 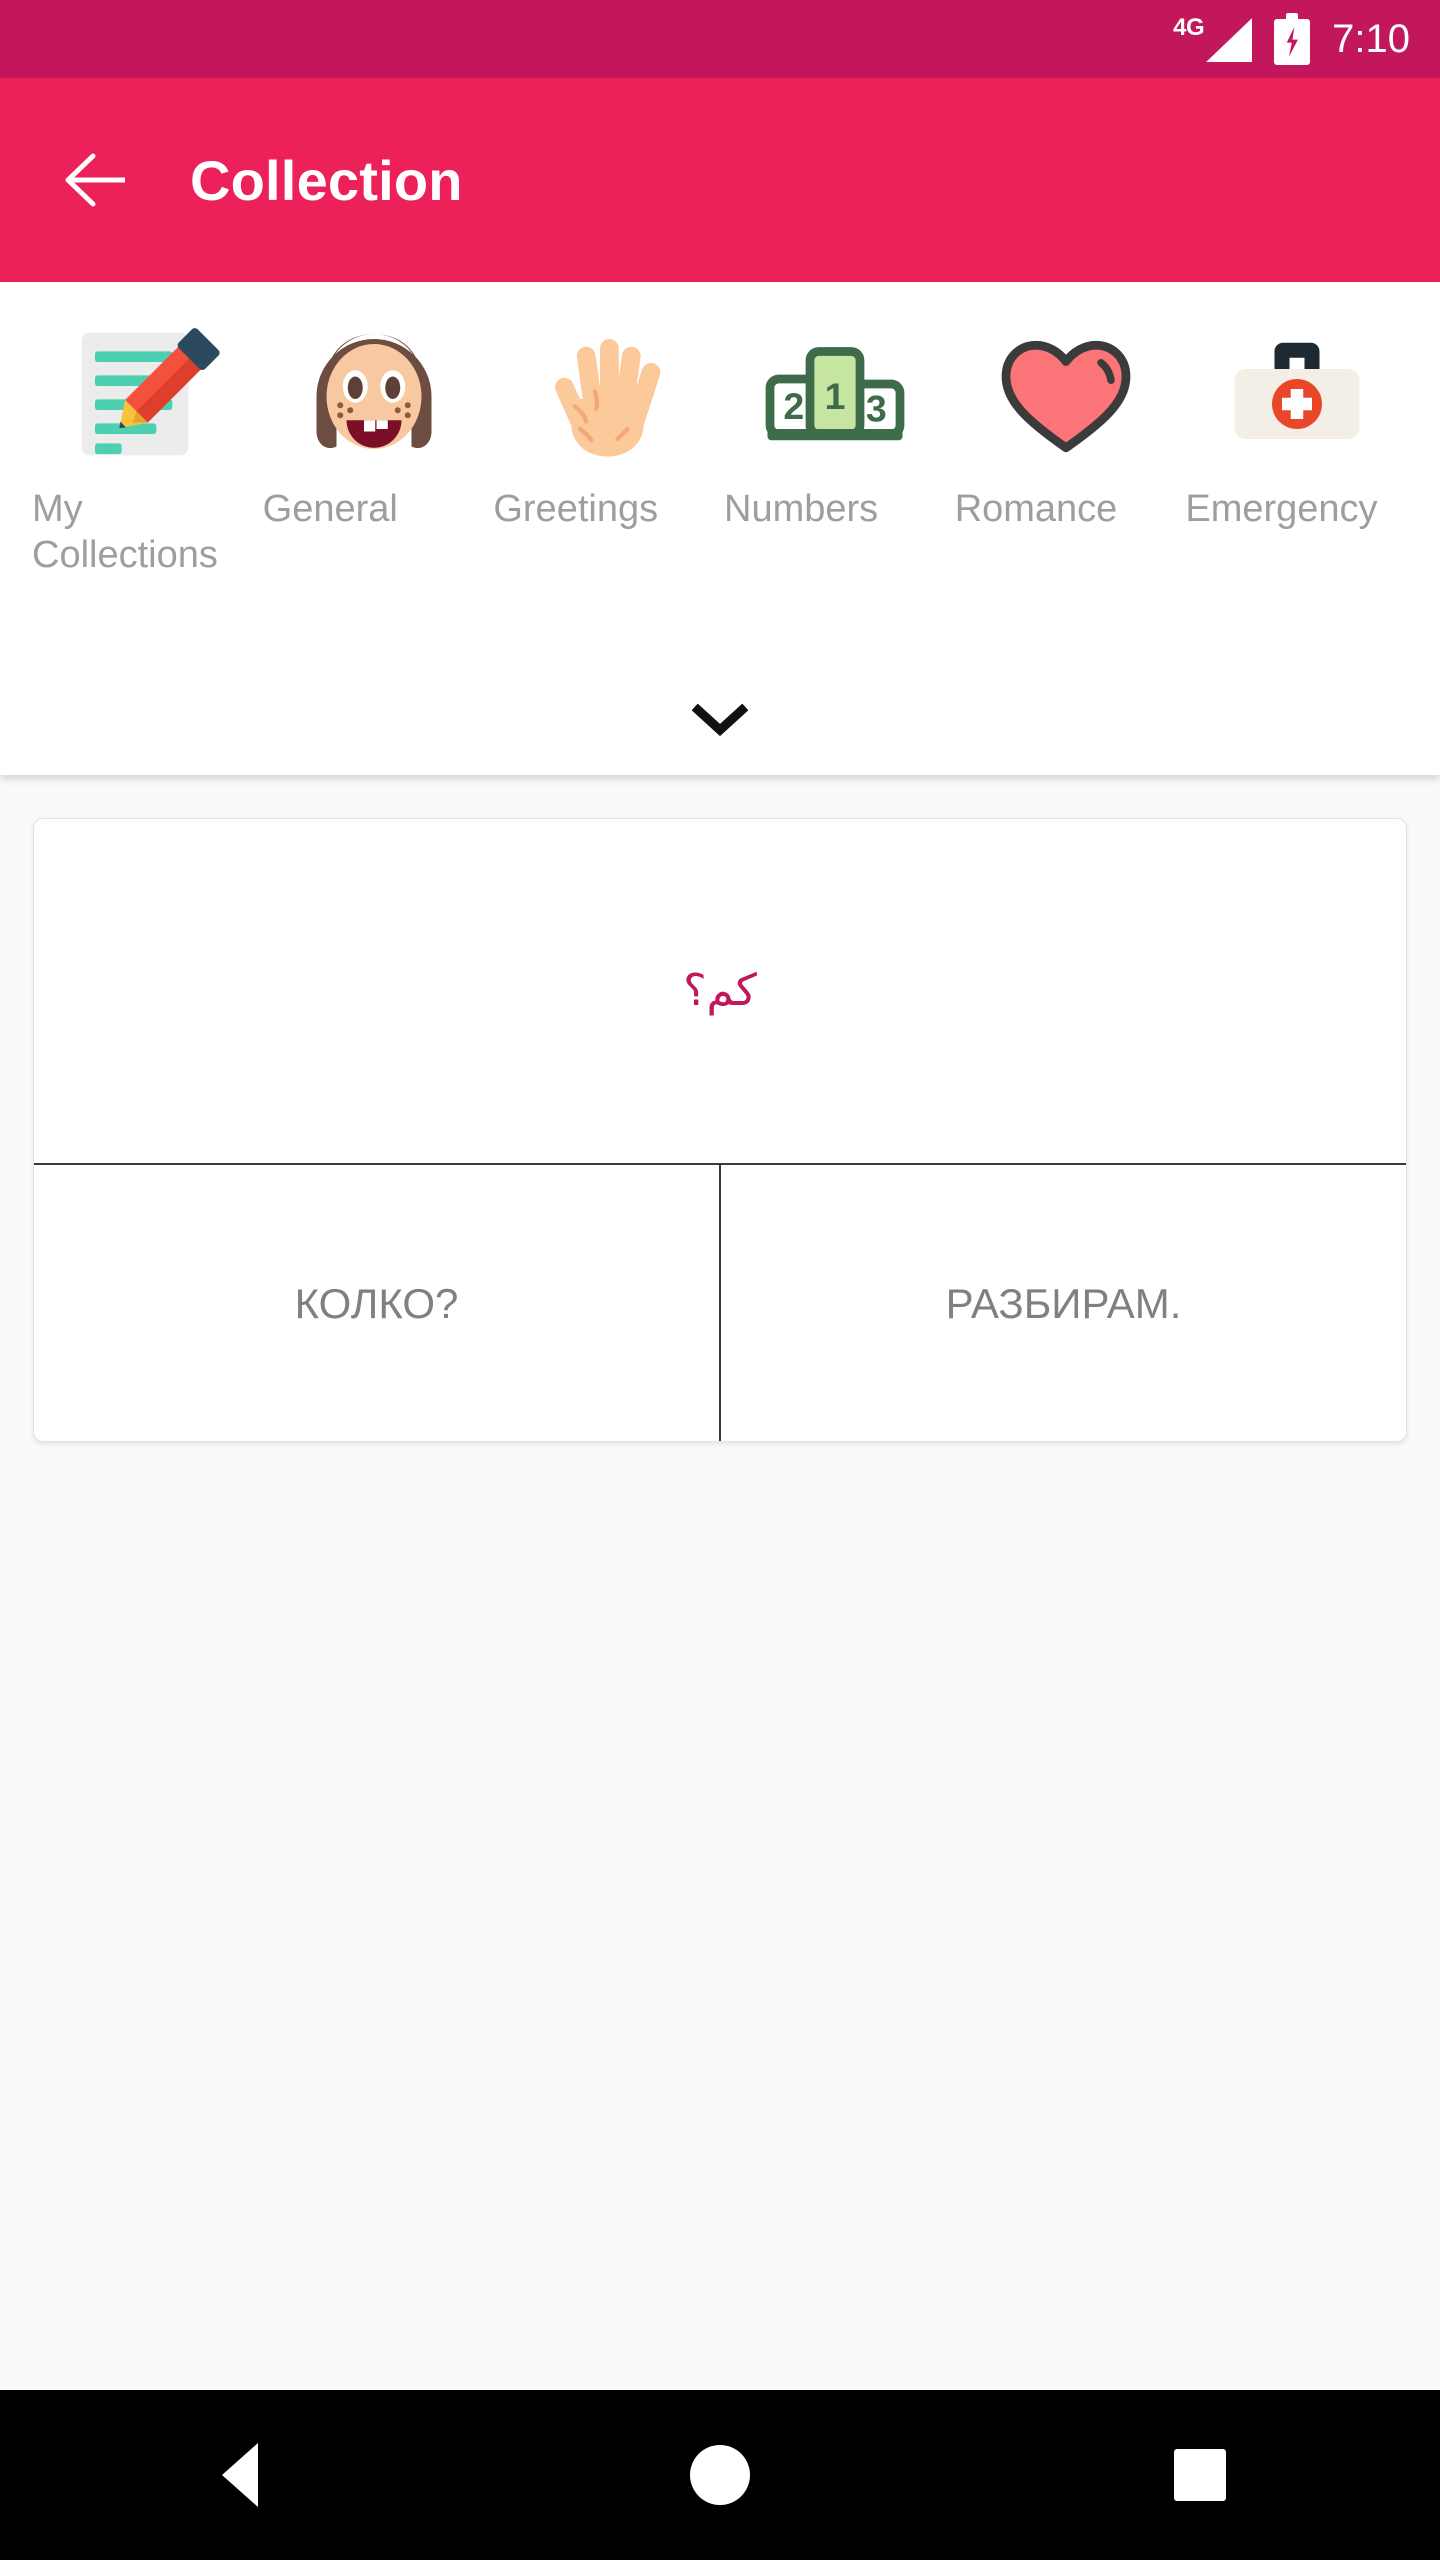 What do you see at coordinates (720, 39) in the screenshot?
I see `status-bar: 4G 7:10` at bounding box center [720, 39].